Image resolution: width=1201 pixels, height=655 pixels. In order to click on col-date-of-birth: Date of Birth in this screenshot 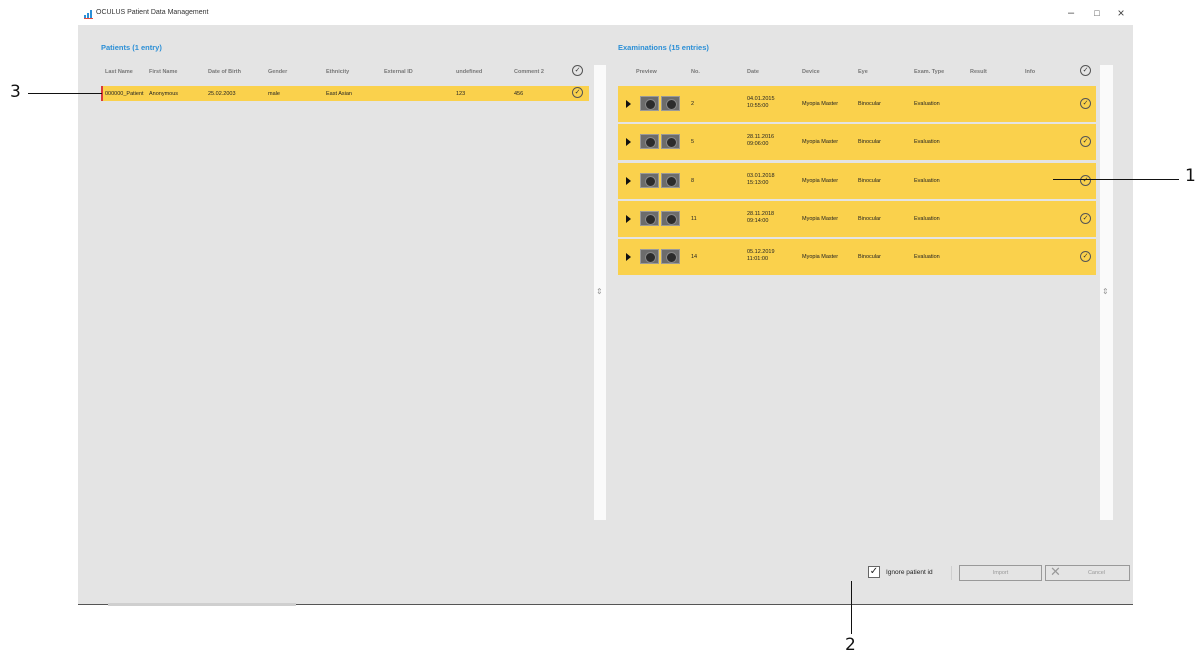, I will do `click(224, 72)`.